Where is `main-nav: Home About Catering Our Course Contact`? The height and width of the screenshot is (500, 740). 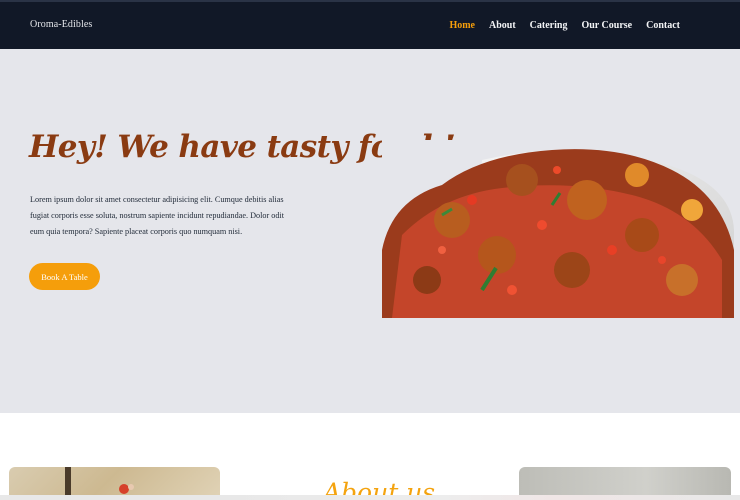 main-nav: Home About Catering Our Course Contact is located at coordinates (564, 25).